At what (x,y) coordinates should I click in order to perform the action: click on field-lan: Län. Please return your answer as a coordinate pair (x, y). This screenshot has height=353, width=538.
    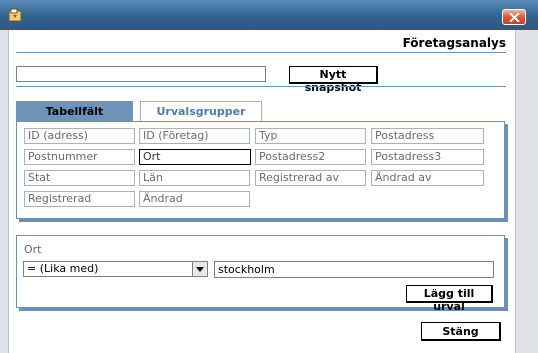
    Looking at the image, I should click on (194, 178).